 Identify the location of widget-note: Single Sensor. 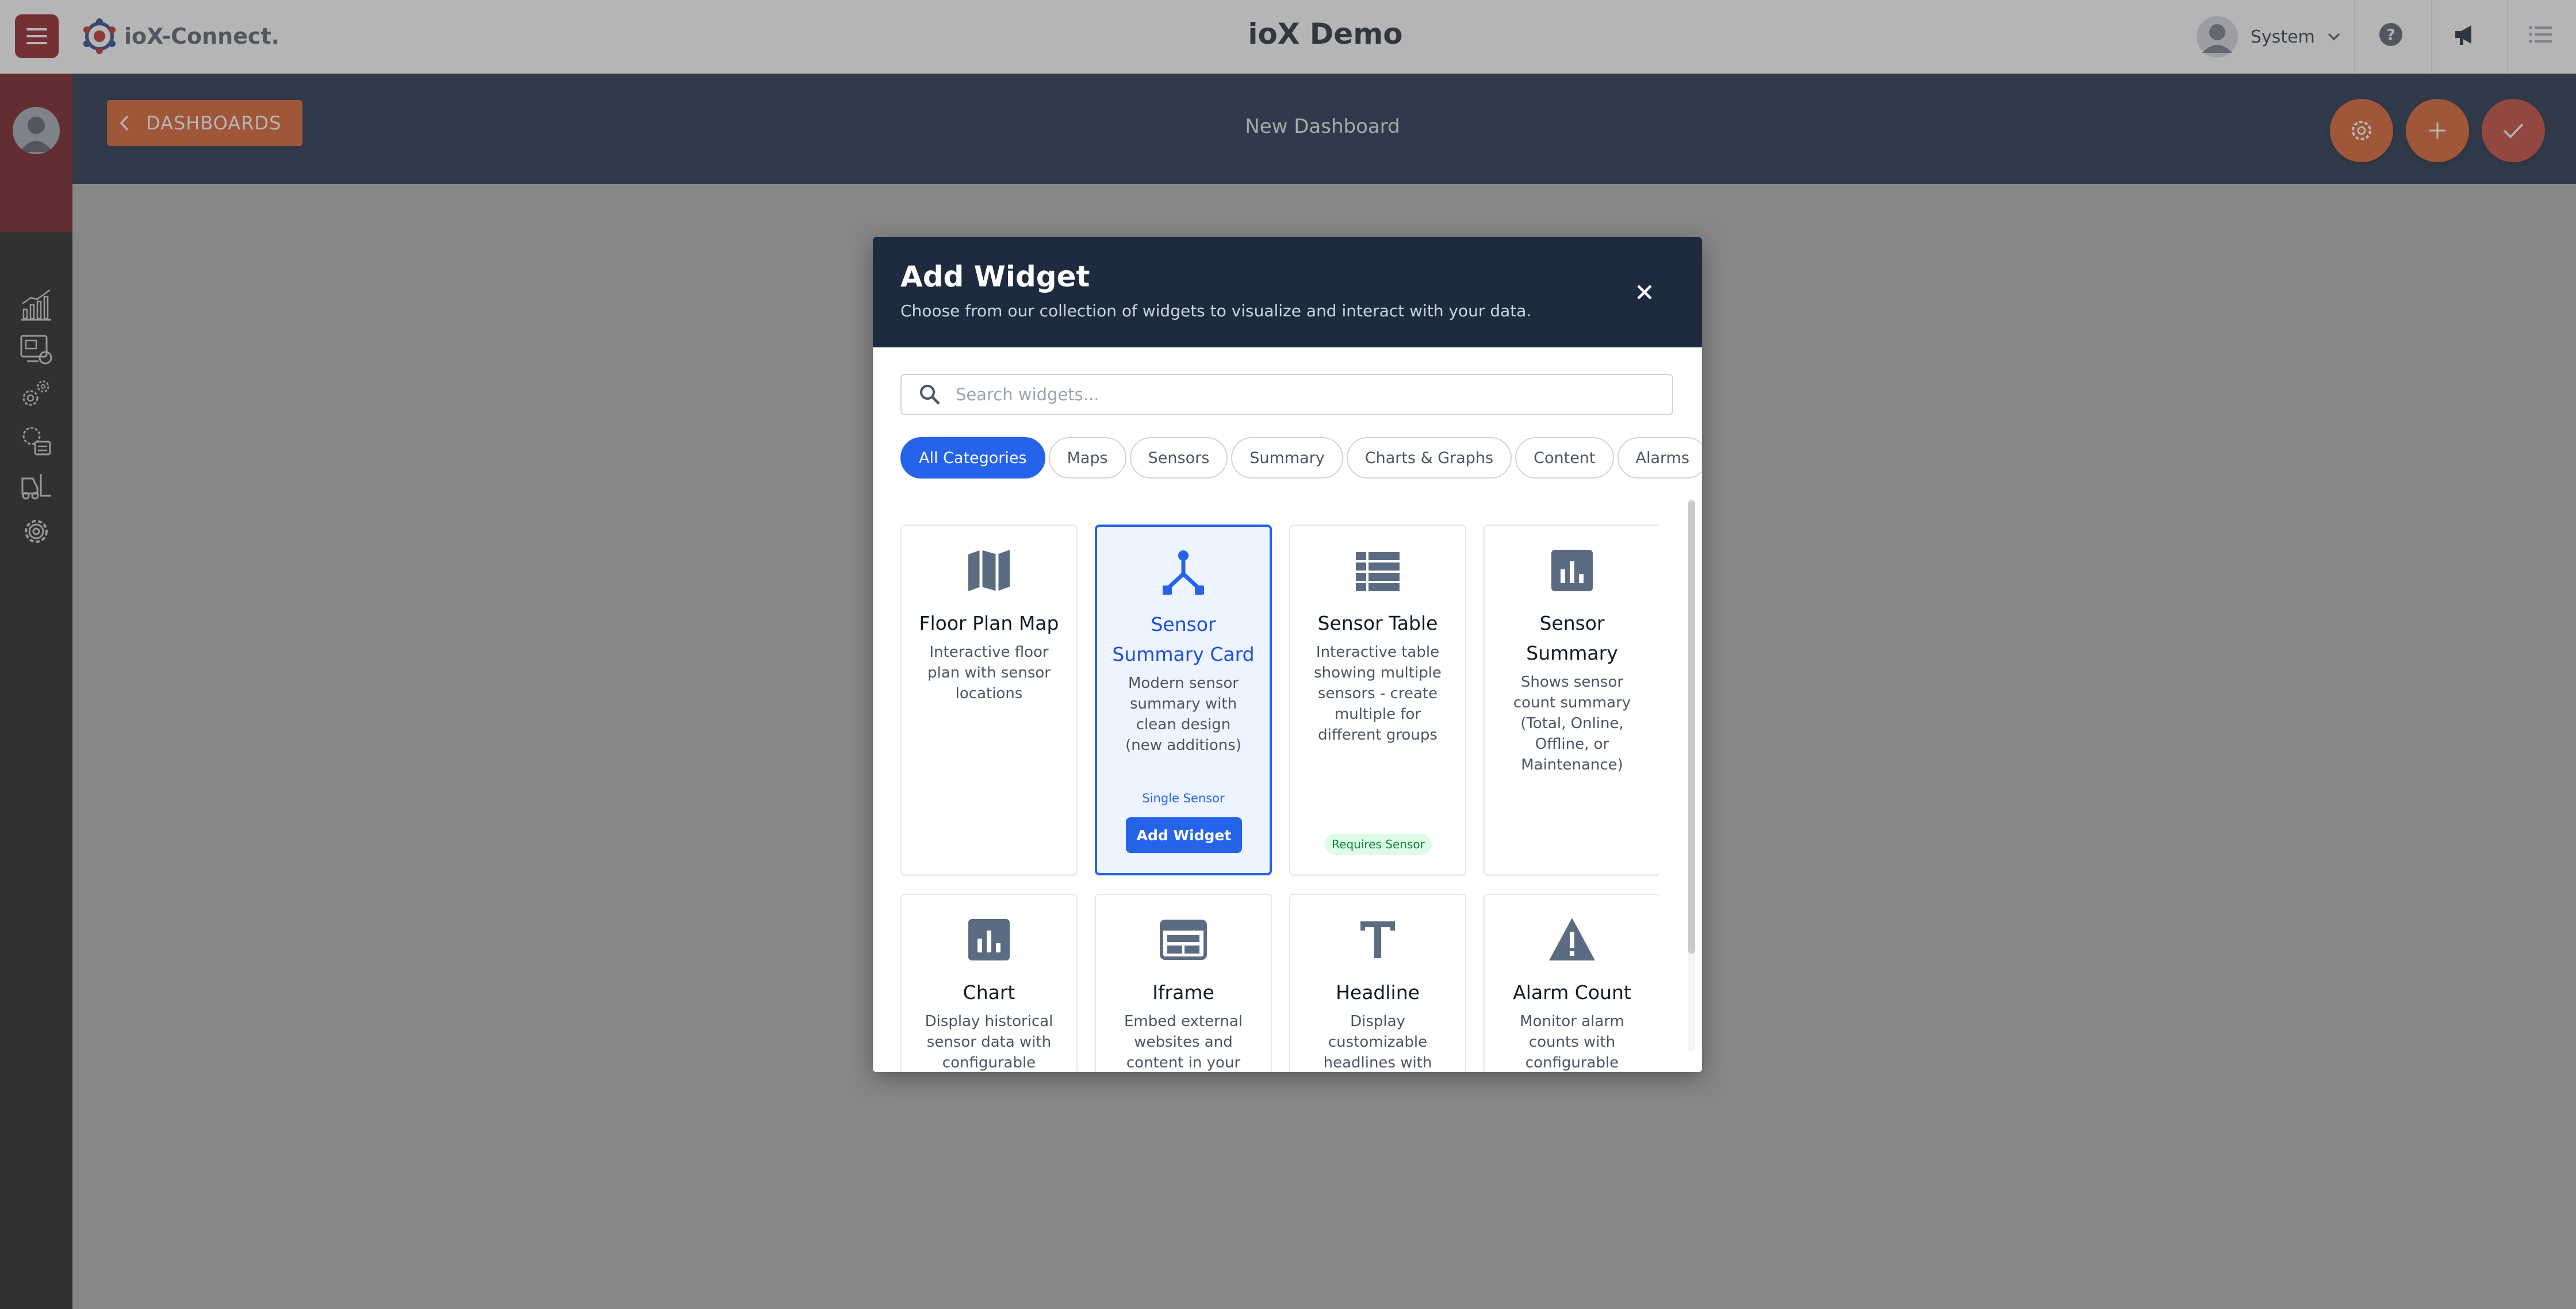
(1183, 798).